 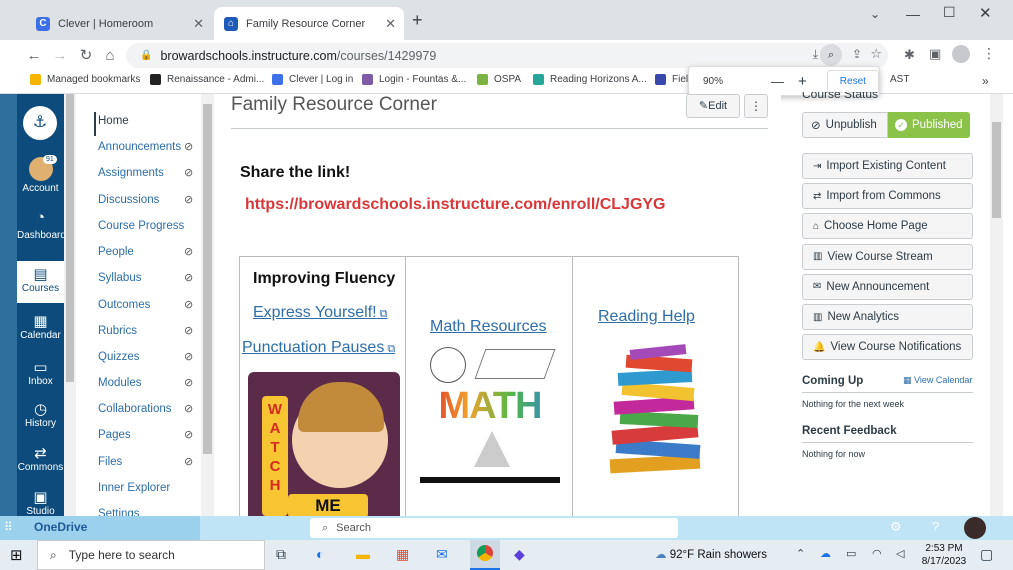 What do you see at coordinates (40, 326) in the screenshot?
I see `global-nav-calendar: ▦ Calendar` at bounding box center [40, 326].